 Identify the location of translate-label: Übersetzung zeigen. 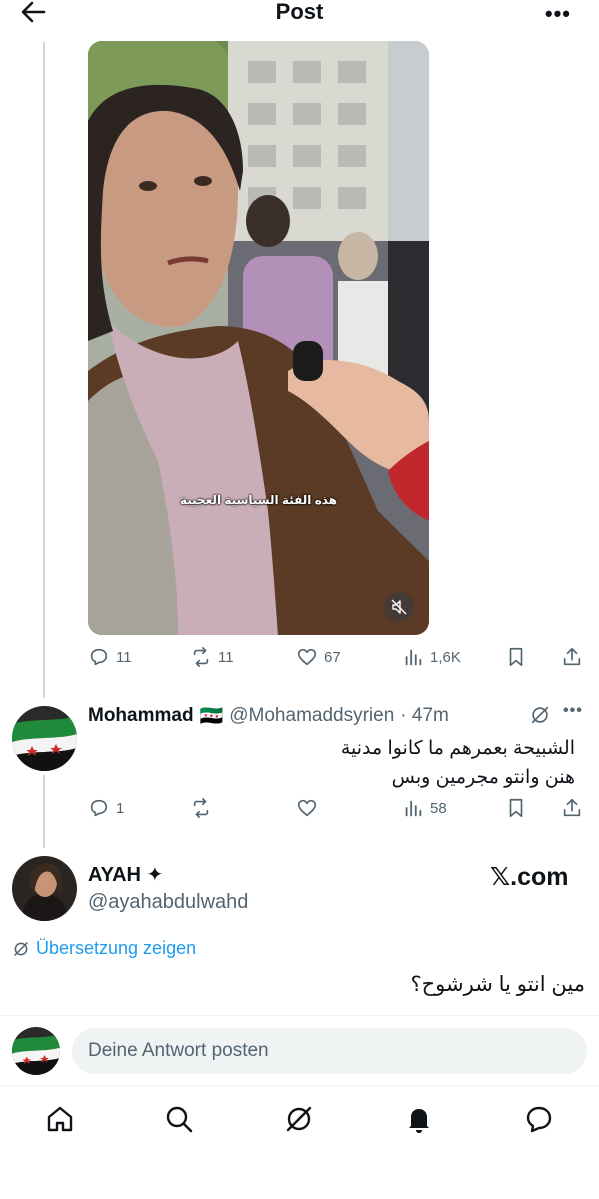
(116, 948).